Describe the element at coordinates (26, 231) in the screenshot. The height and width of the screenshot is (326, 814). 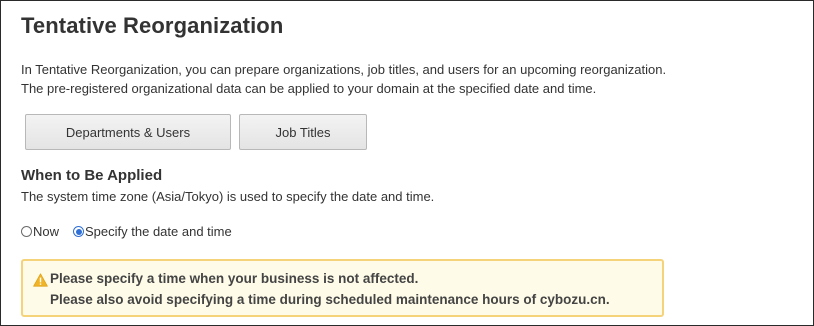
I see `radio-now` at that location.